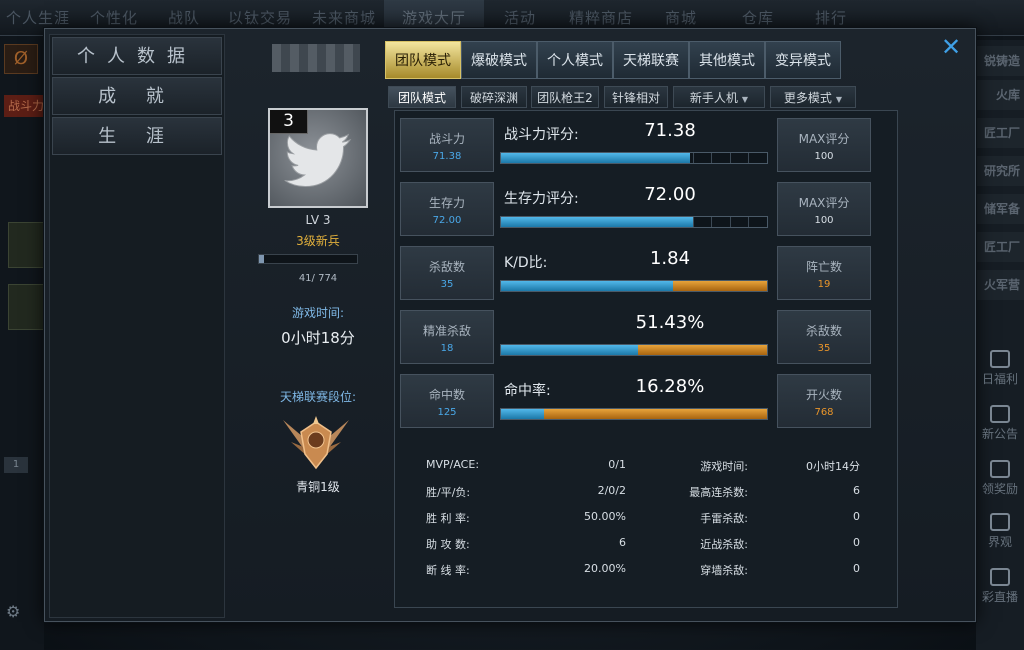 The image size is (1024, 650). Describe the element at coordinates (447, 284) in the screenshot. I see `stat-left-value: 35` at that location.